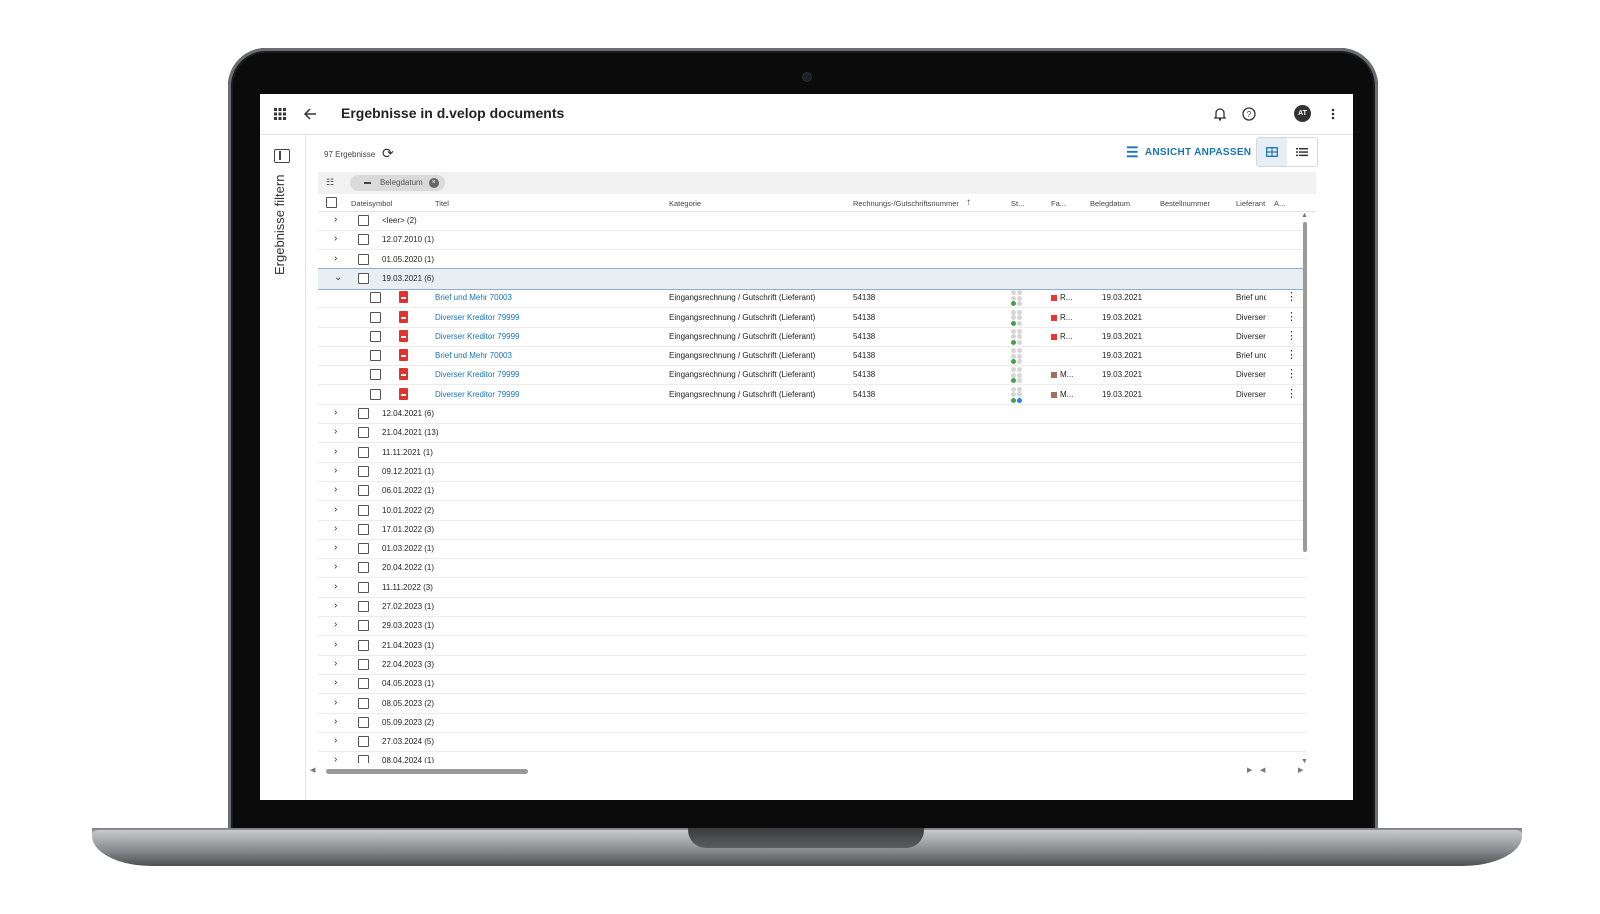  Describe the element at coordinates (1185, 203) in the screenshot. I see `column-header: Bestellnummer` at that location.